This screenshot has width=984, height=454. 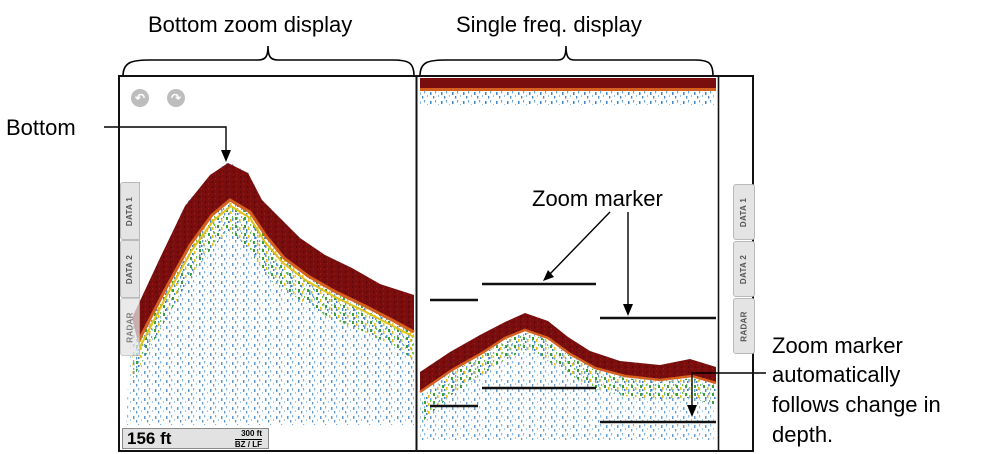 What do you see at coordinates (837, 345) in the screenshot?
I see `label-follows-1: Zoom marker` at bounding box center [837, 345].